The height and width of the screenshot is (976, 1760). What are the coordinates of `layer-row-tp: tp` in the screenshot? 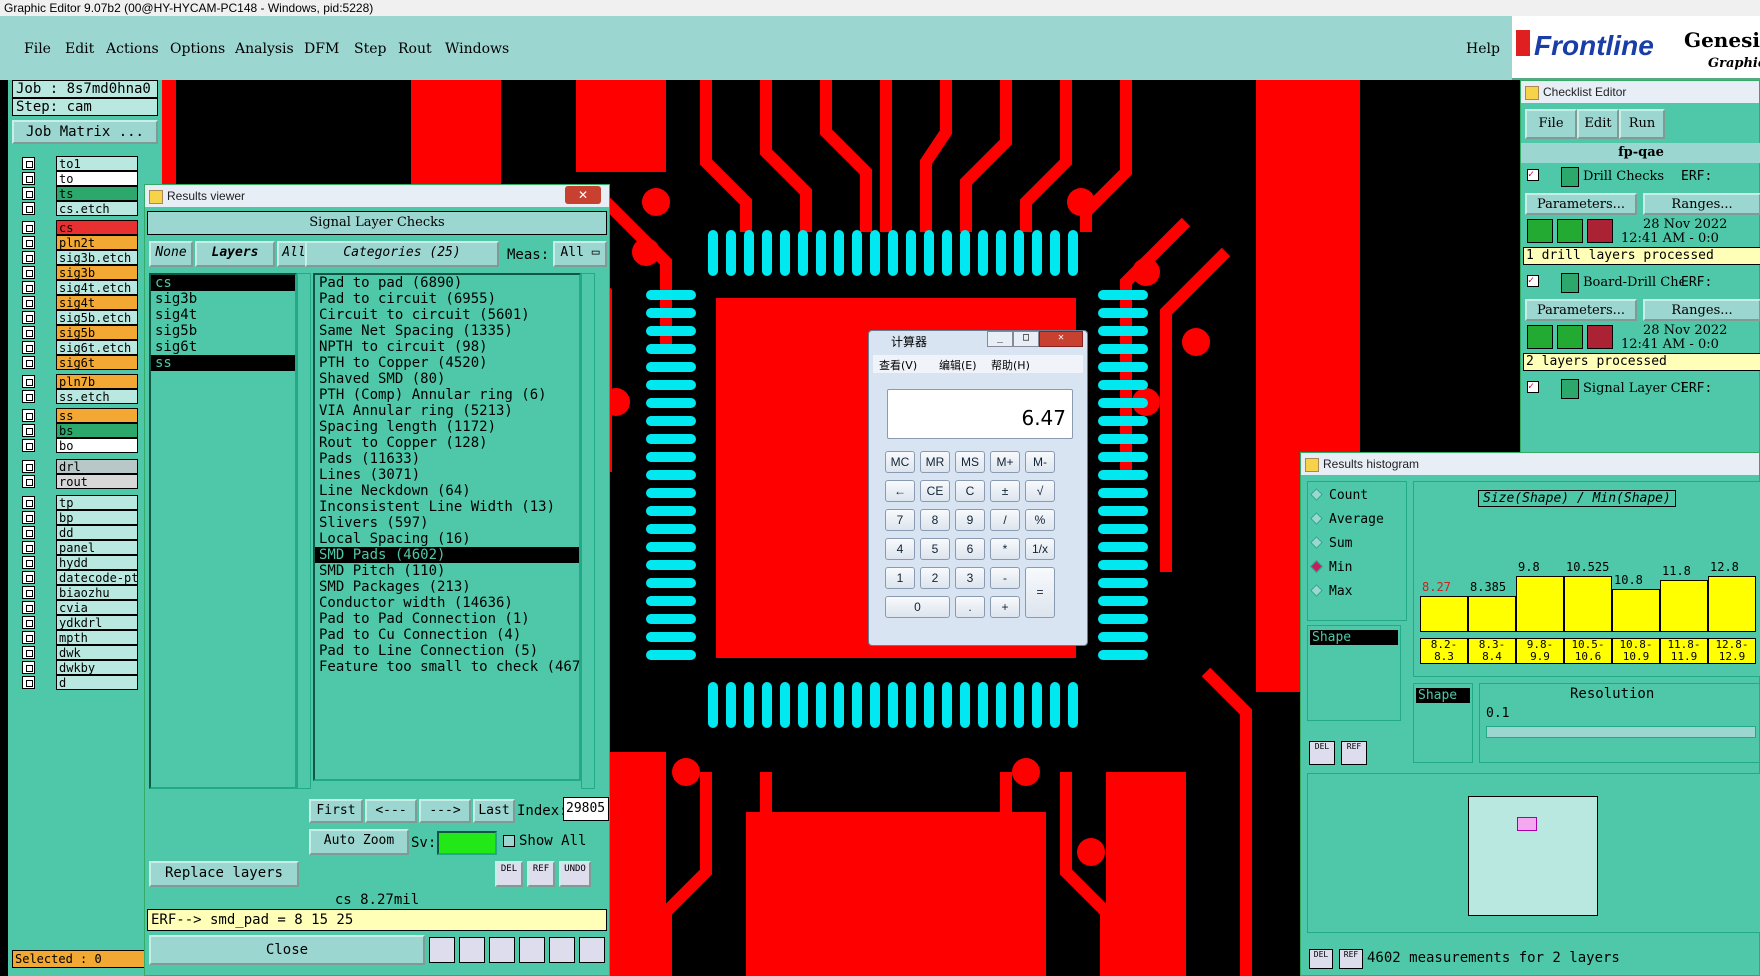 It's located at (80, 502).